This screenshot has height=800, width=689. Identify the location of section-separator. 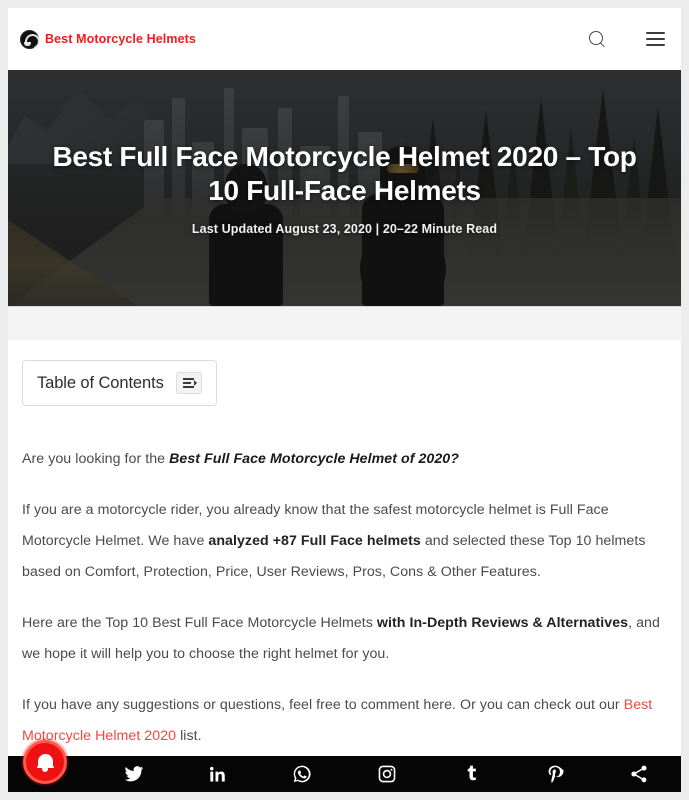
(344, 323).